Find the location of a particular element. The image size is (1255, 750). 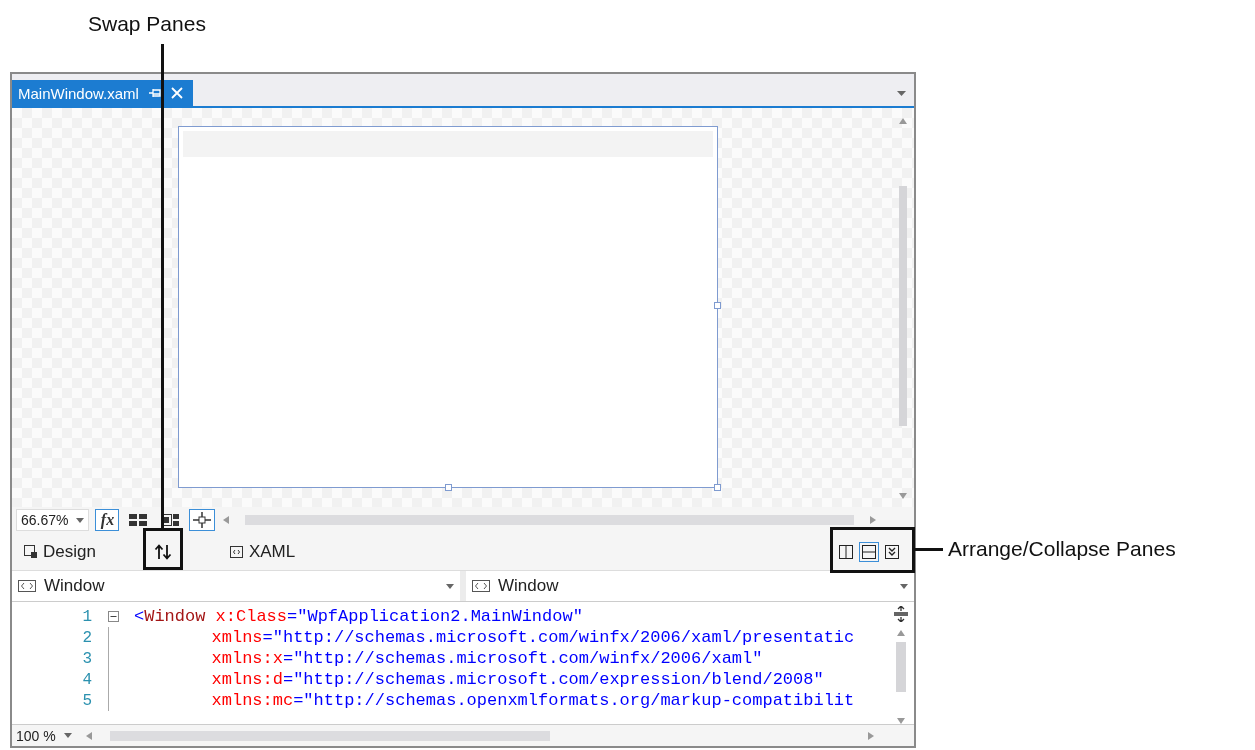

line-number: 4 is located at coordinates (86, 679).